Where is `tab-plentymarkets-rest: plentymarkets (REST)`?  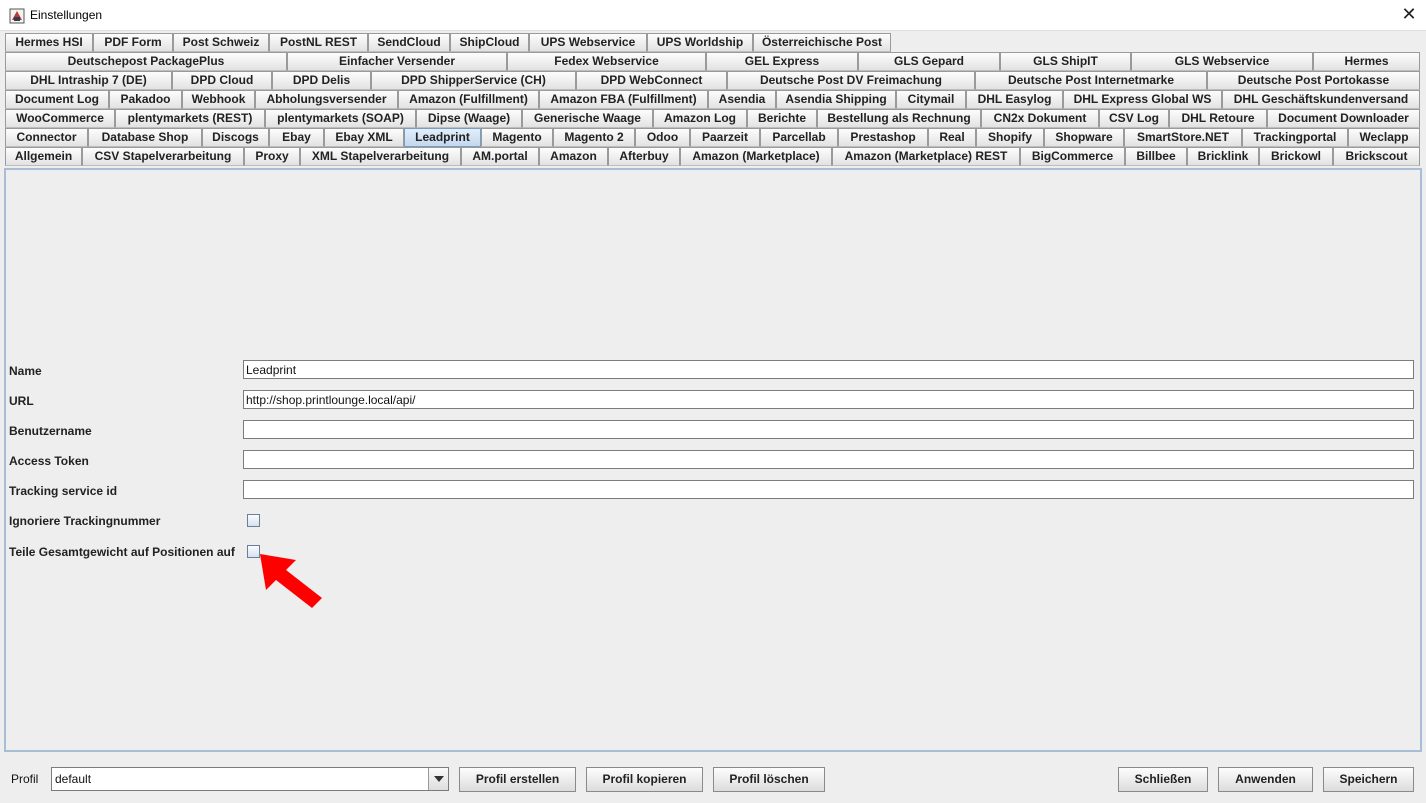 tab-plentymarkets-rest: plentymarkets (REST) is located at coordinates (190, 118).